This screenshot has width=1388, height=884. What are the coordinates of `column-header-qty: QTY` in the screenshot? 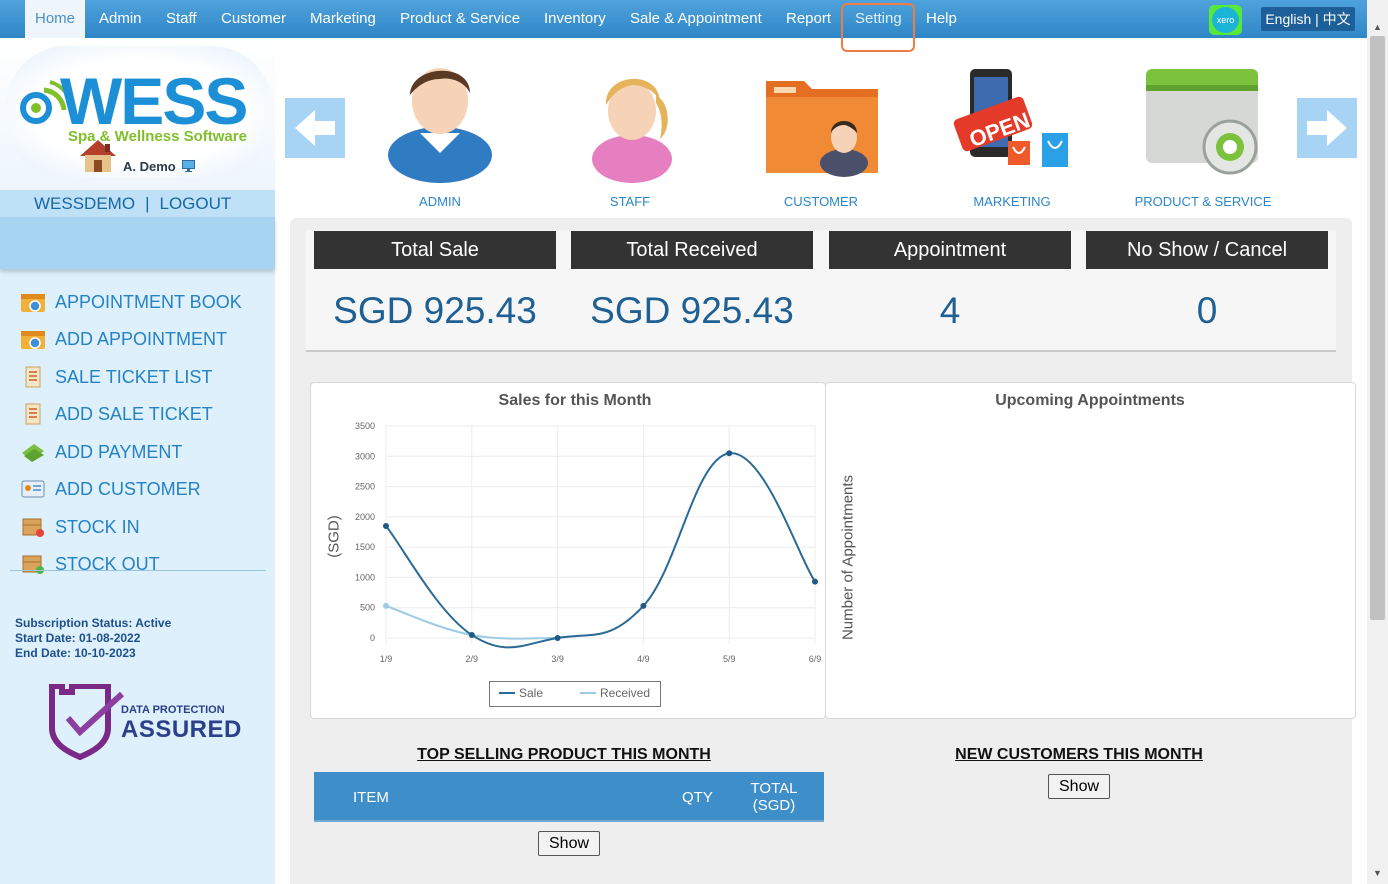 It's located at (697, 797).